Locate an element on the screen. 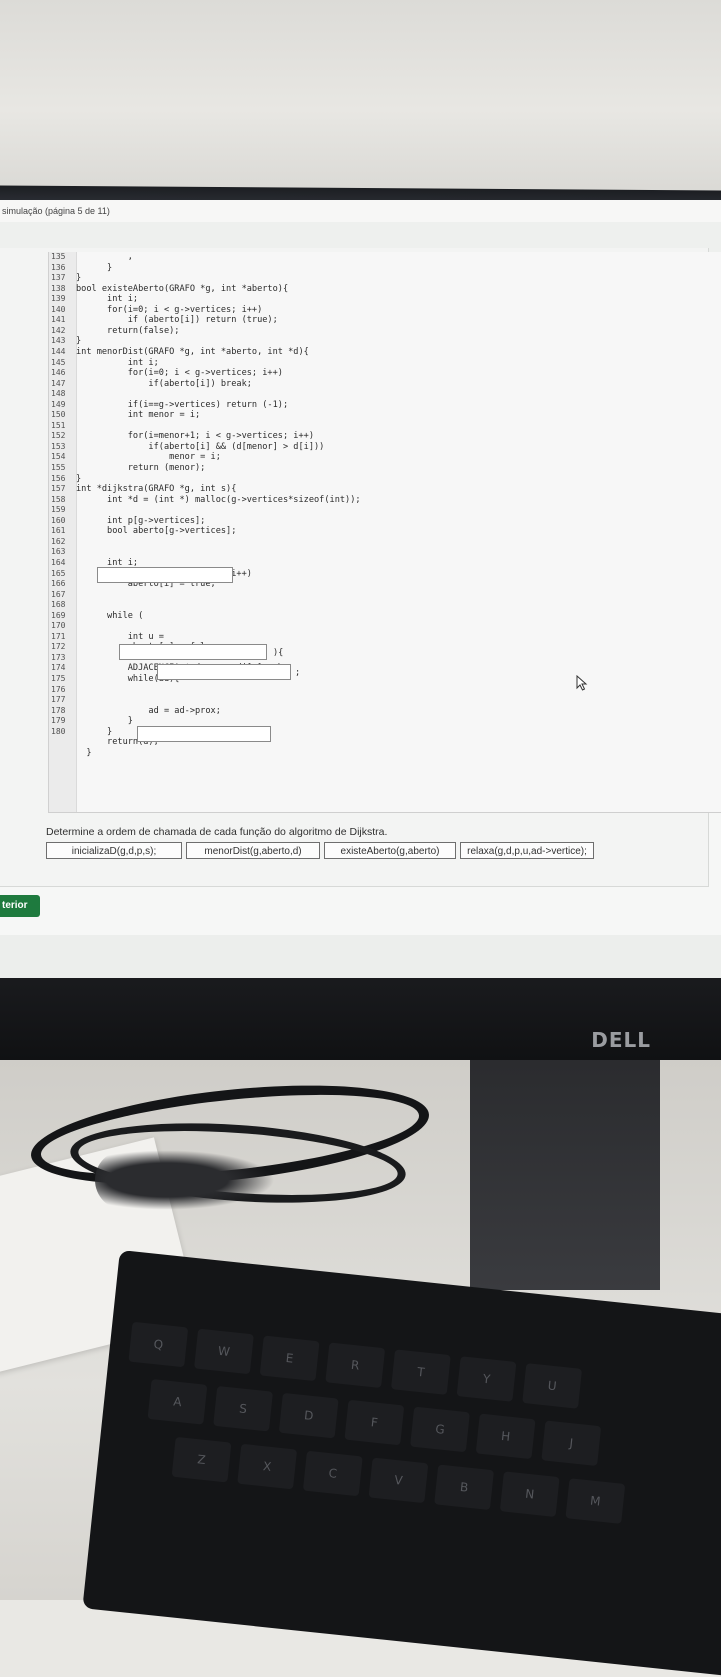 The width and height of the screenshot is (721, 1677). line-number: 161 is located at coordinates (58, 531).